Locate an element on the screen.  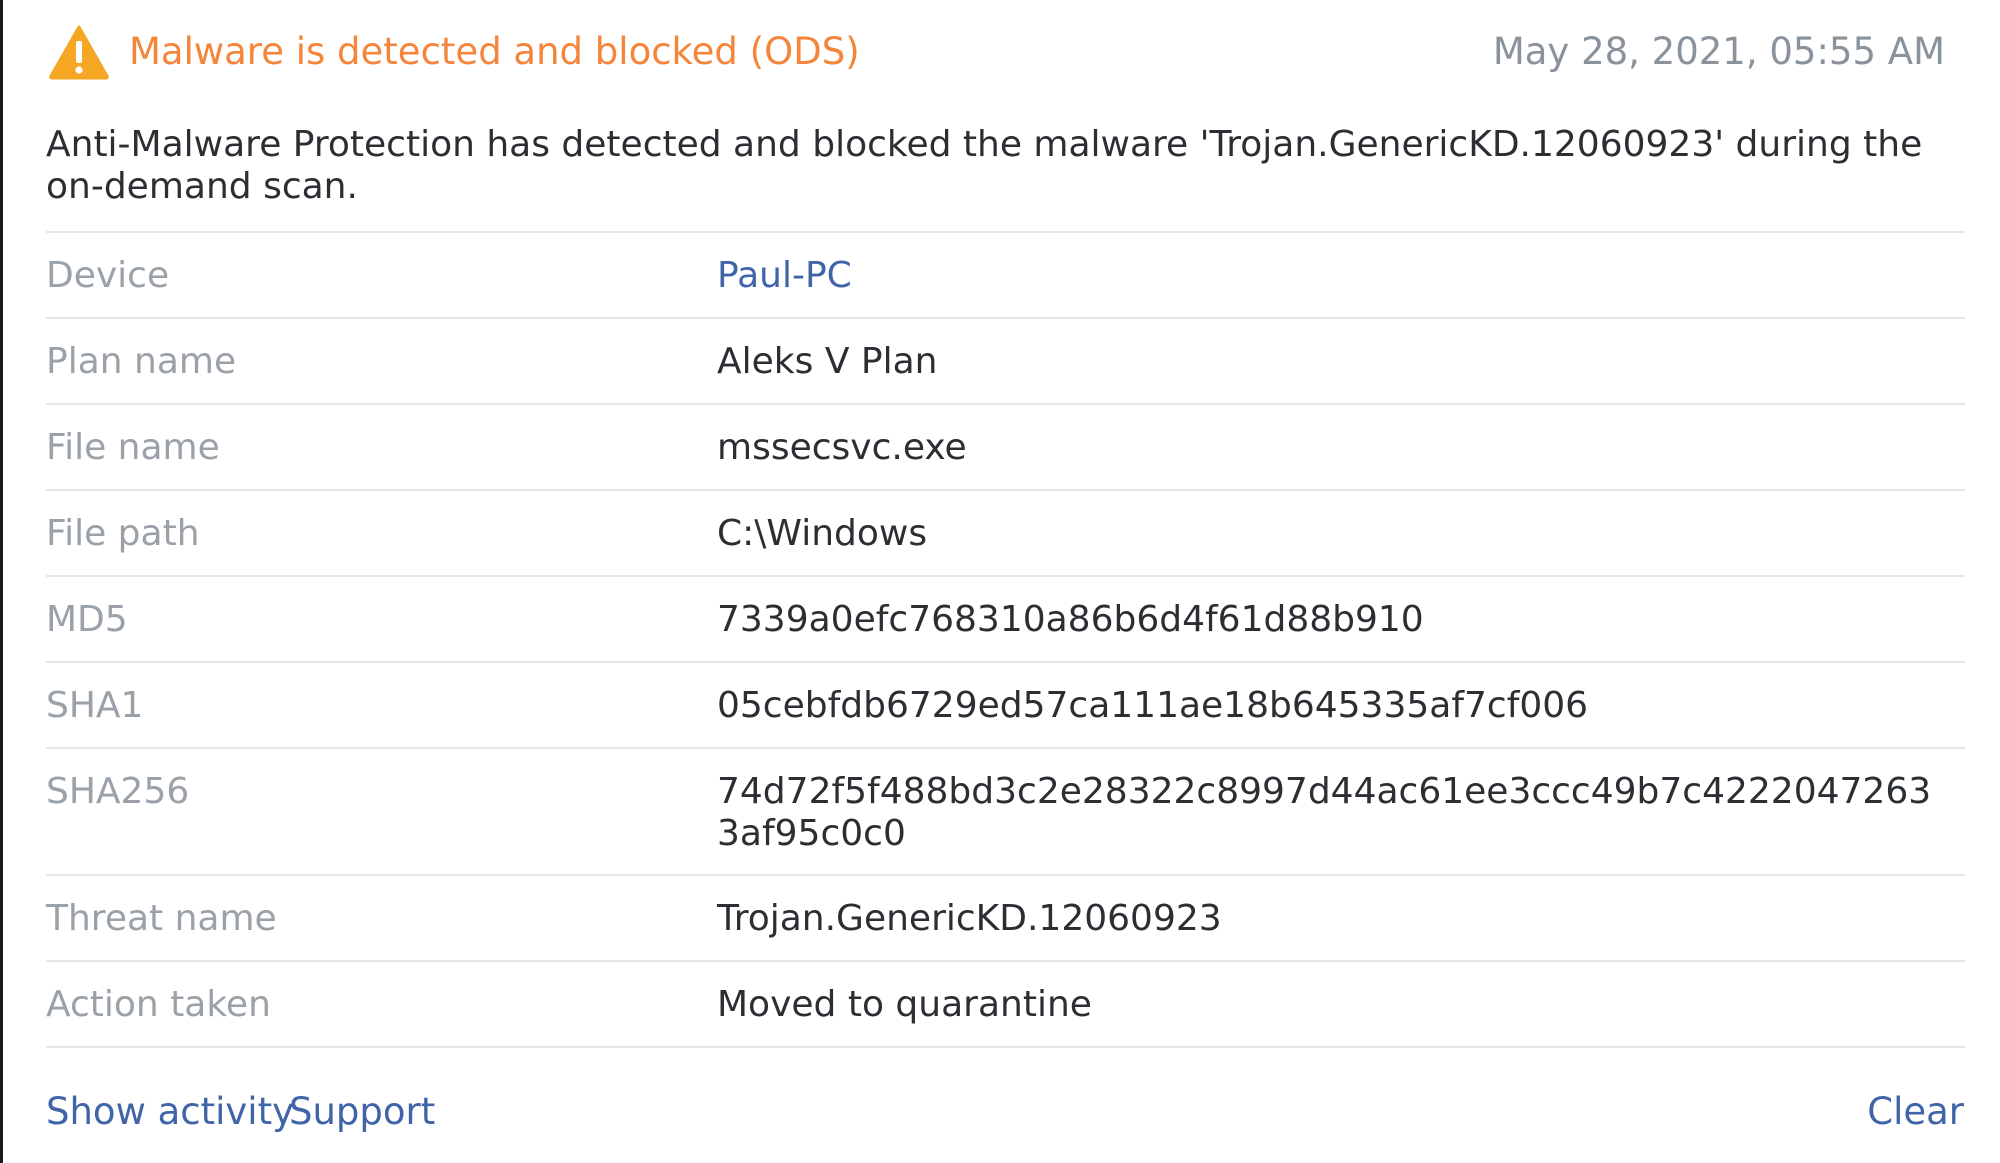
detail-label: Threat name is located at coordinates (161, 918).